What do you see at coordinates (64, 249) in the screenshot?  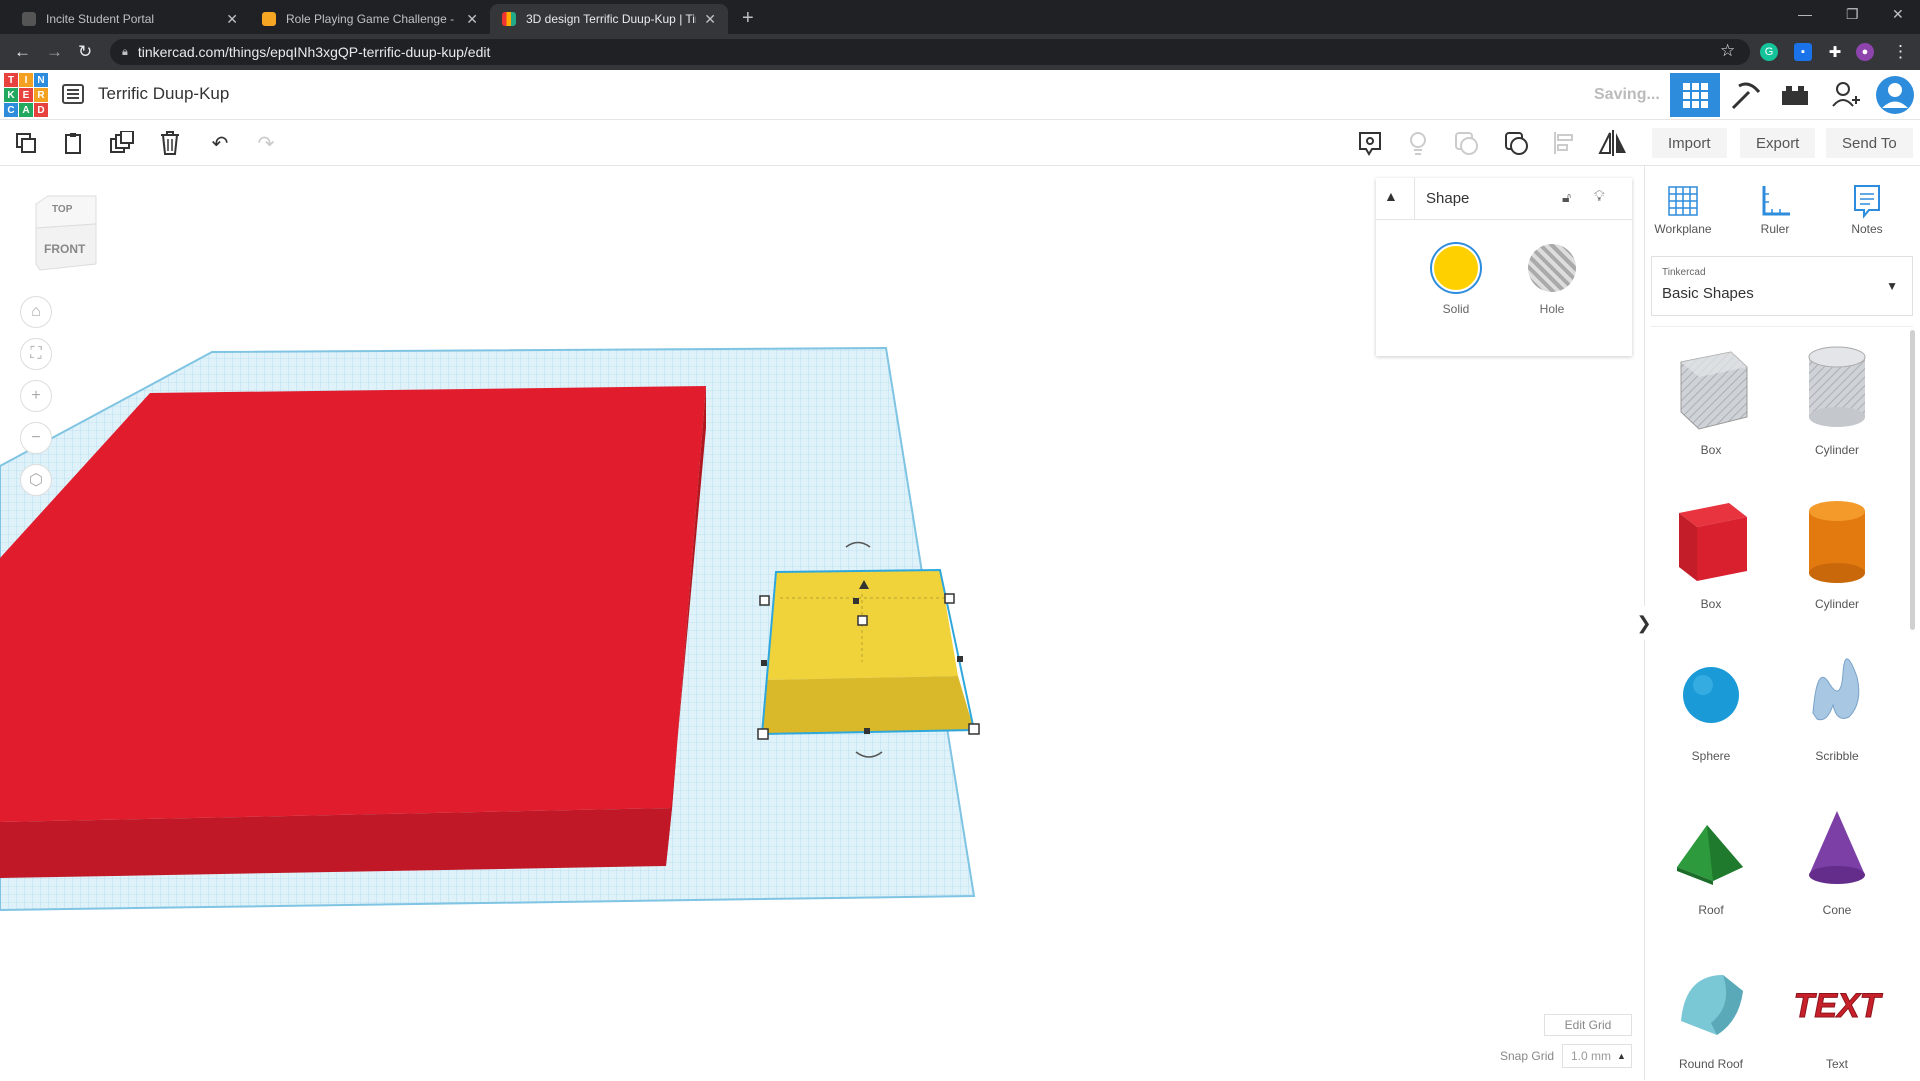 I see `view-cube-front-label: FRONT` at bounding box center [64, 249].